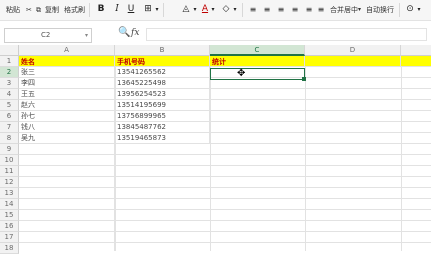 Image resolution: width=431 pixels, height=254 pixels. Describe the element at coordinates (9, 182) in the screenshot. I see `row-header-12: 12` at that location.